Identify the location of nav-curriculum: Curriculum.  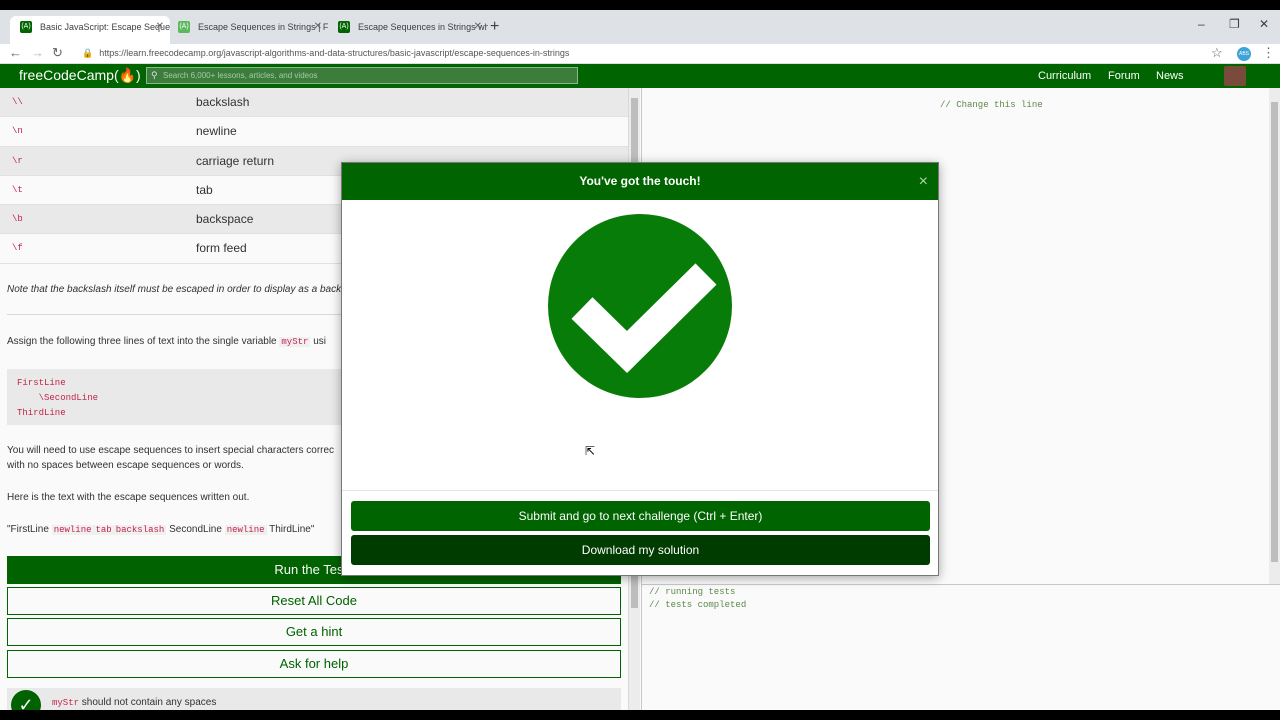
(1064, 76).